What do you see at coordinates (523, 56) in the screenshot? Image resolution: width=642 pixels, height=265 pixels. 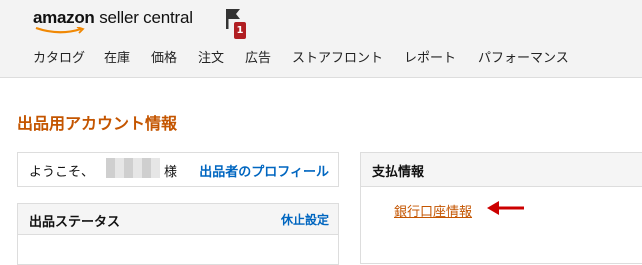 I see `nav-item-performance: パフォーマンス` at bounding box center [523, 56].